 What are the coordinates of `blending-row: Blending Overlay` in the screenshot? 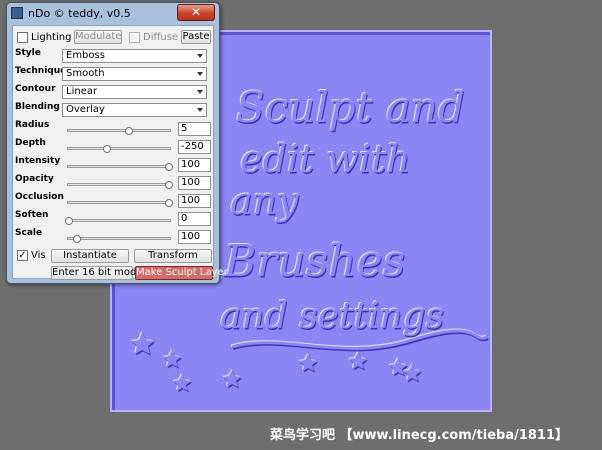 It's located at (113, 110).